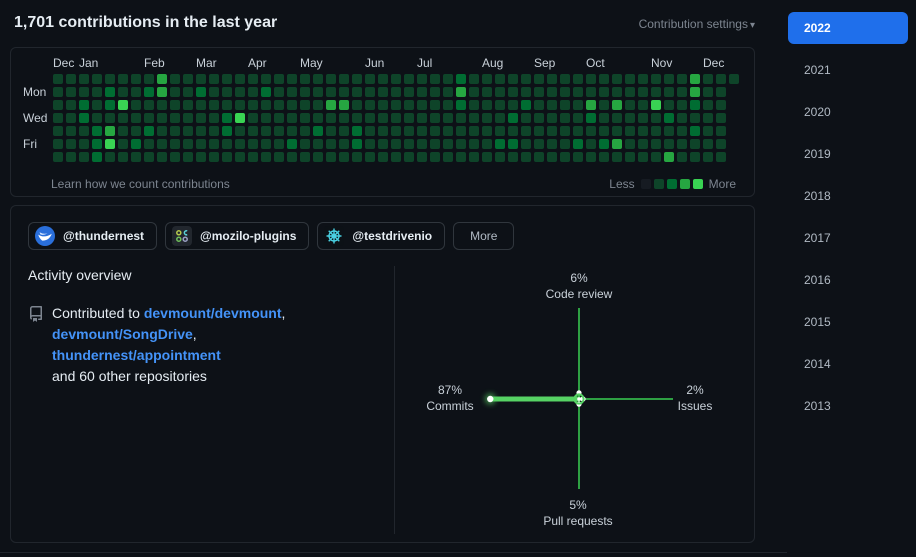 This screenshot has height=557, width=916. I want to click on year-item-2019: 2019, so click(848, 154).